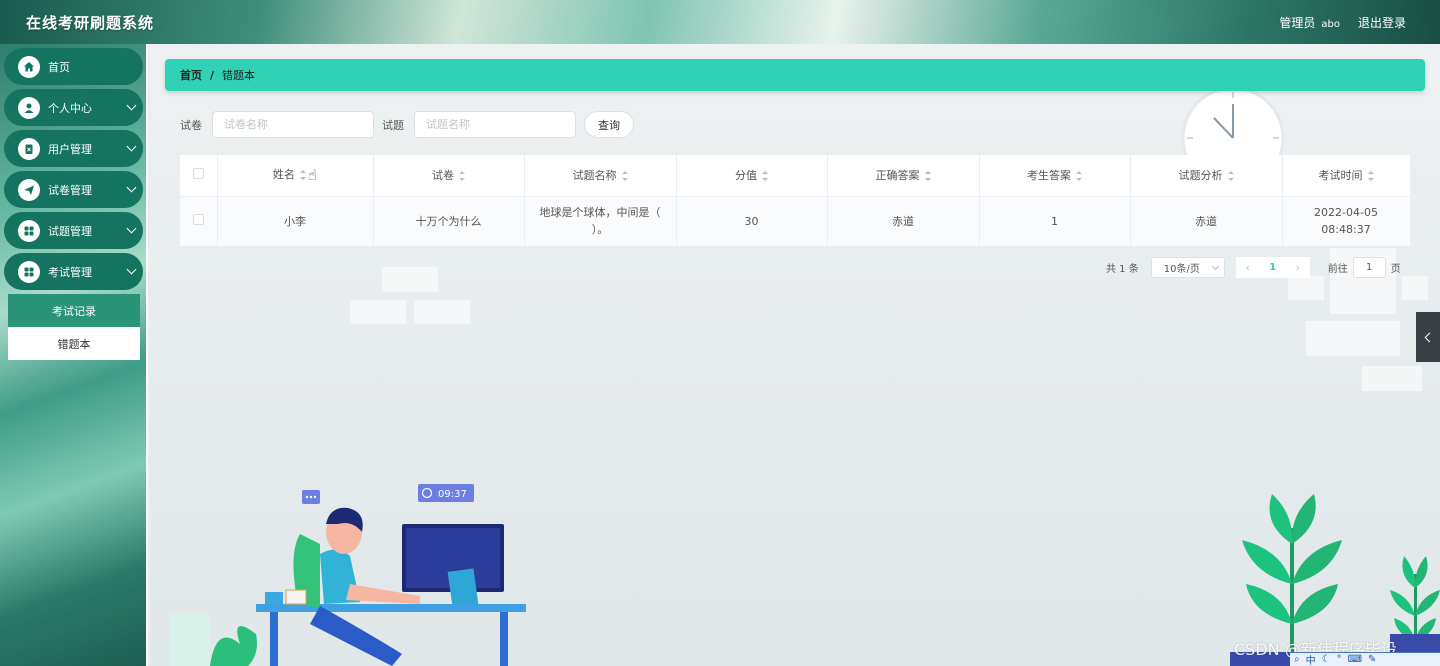  I want to click on wrench-icon: ✎, so click(1372, 659).